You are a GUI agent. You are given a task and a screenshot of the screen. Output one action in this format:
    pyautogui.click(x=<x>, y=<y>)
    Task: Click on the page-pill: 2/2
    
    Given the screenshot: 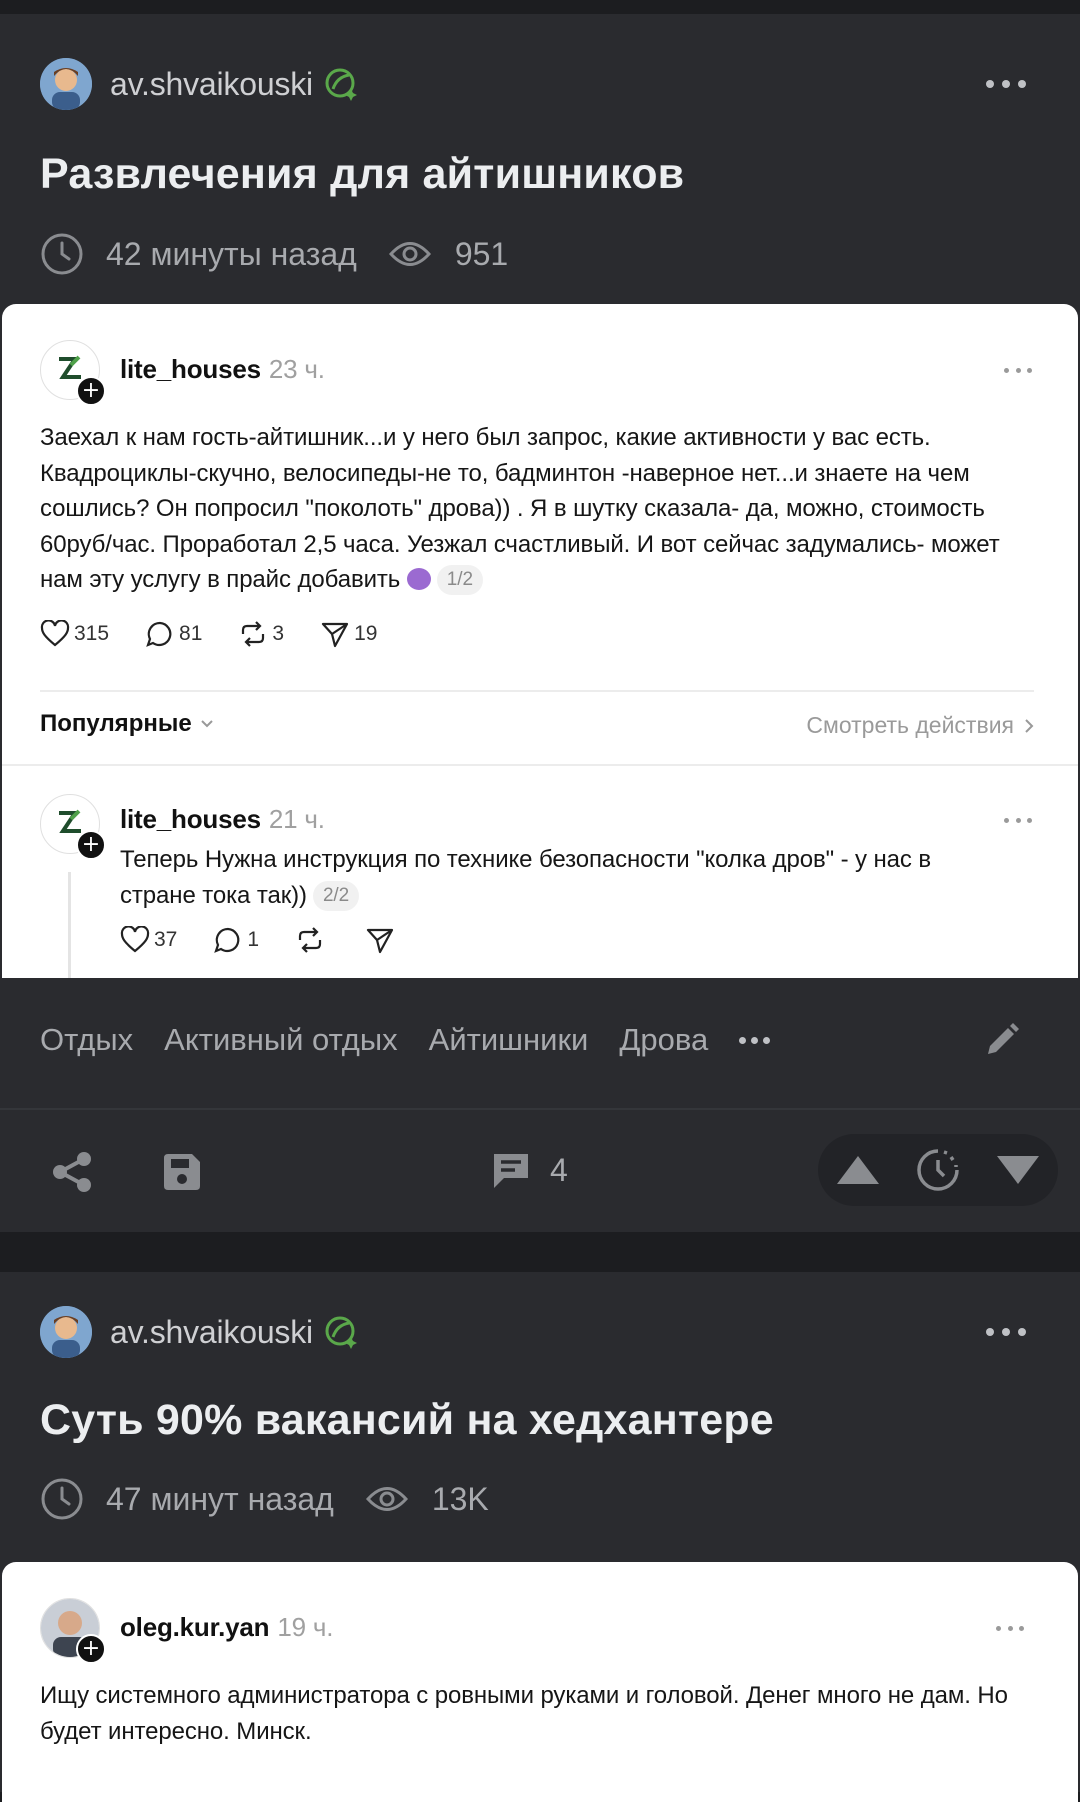 What is the action you would take?
    pyautogui.click(x=336, y=895)
    